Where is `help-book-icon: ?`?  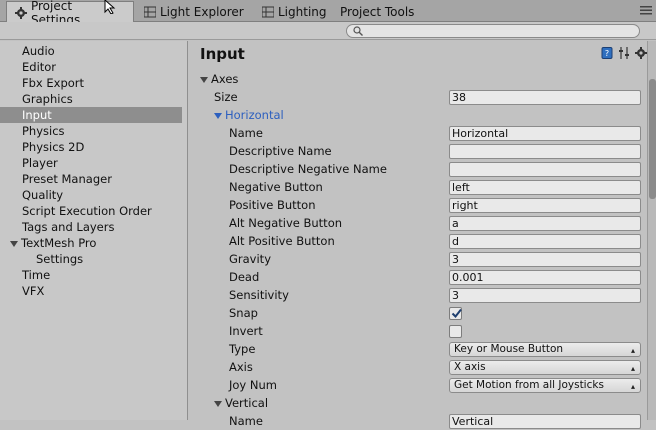
help-book-icon: ? is located at coordinates (607, 53).